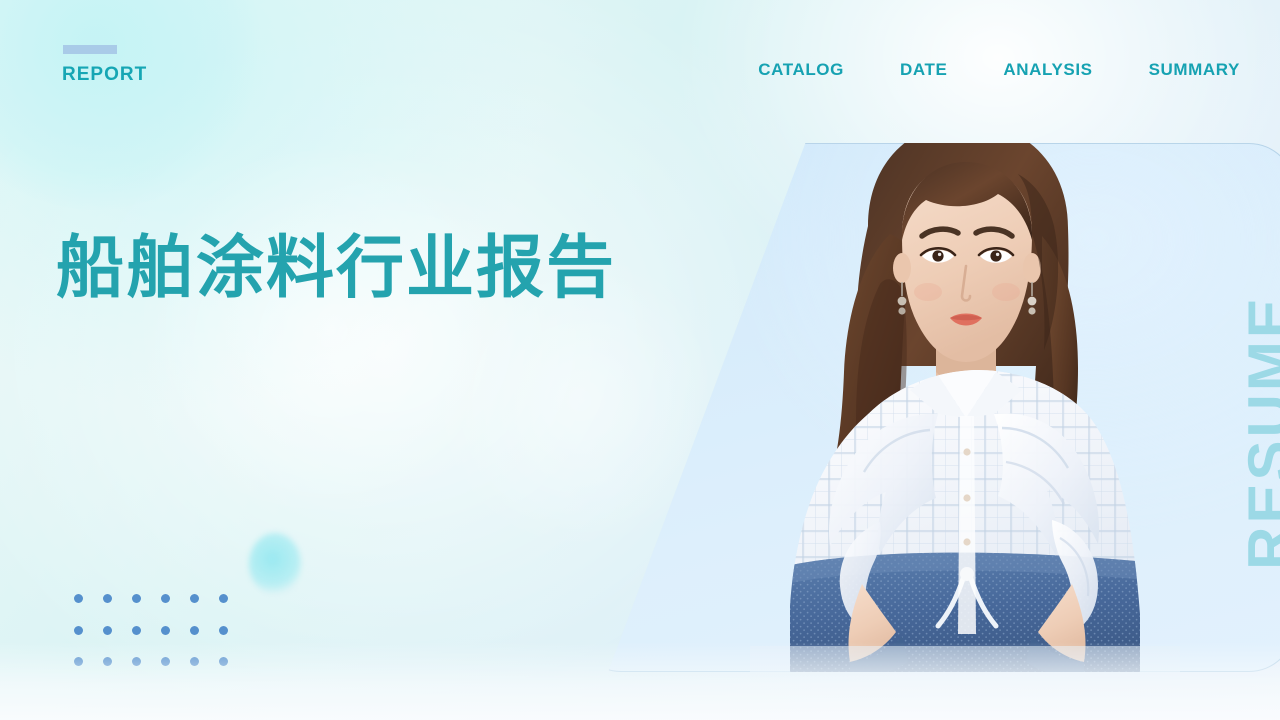  Describe the element at coordinates (1047, 70) in the screenshot. I see `nav-item-analysis: ANALYSIS` at that location.